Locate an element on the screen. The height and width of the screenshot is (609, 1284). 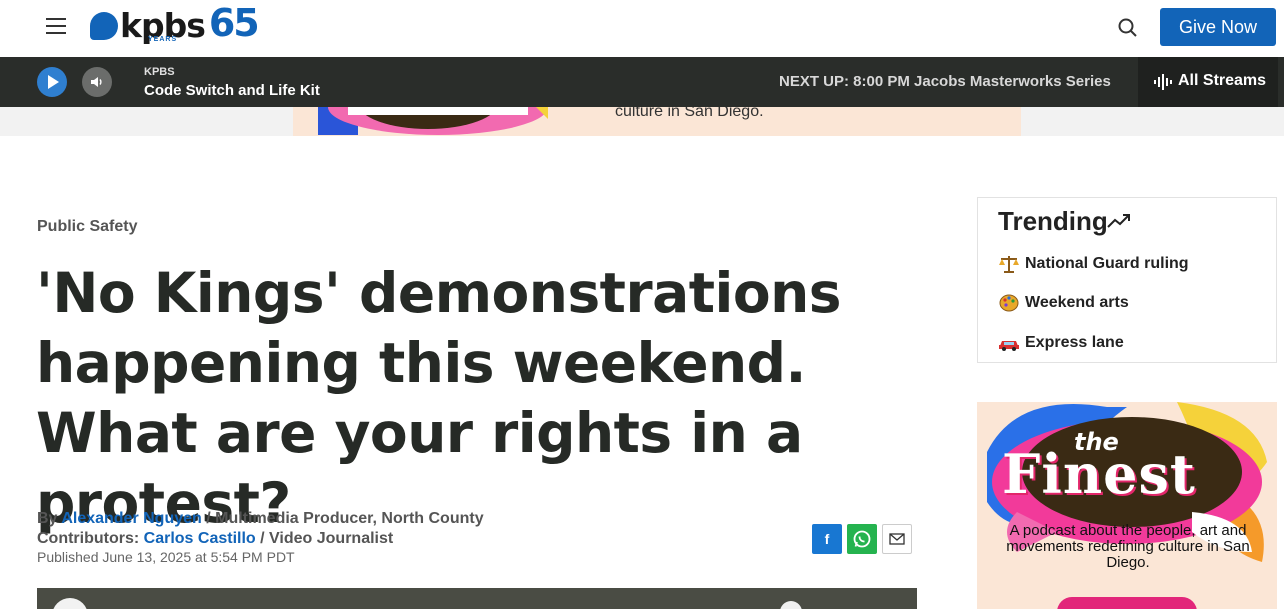
contributor-role: / Video Journalist is located at coordinates (324, 538).